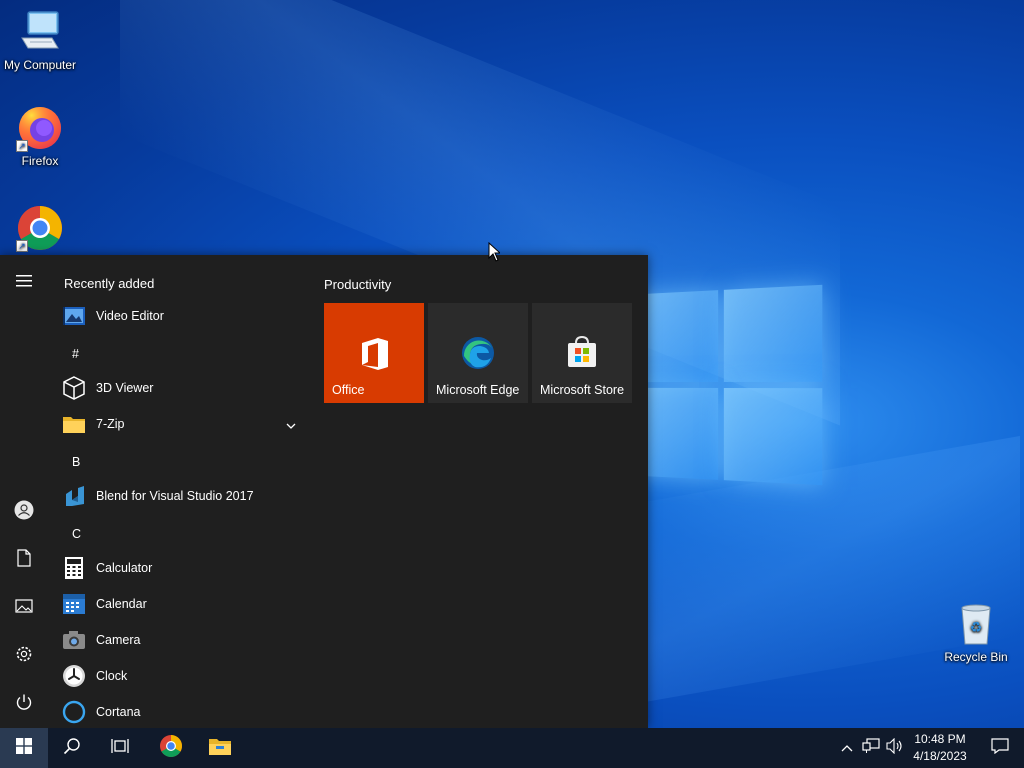 The width and height of the screenshot is (1024, 768). I want to click on video-editor-icon, so click(74, 316).